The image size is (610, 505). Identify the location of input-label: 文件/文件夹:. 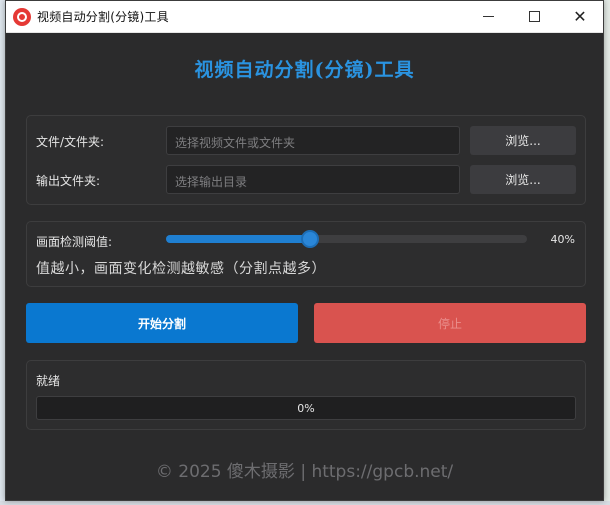
(70, 142).